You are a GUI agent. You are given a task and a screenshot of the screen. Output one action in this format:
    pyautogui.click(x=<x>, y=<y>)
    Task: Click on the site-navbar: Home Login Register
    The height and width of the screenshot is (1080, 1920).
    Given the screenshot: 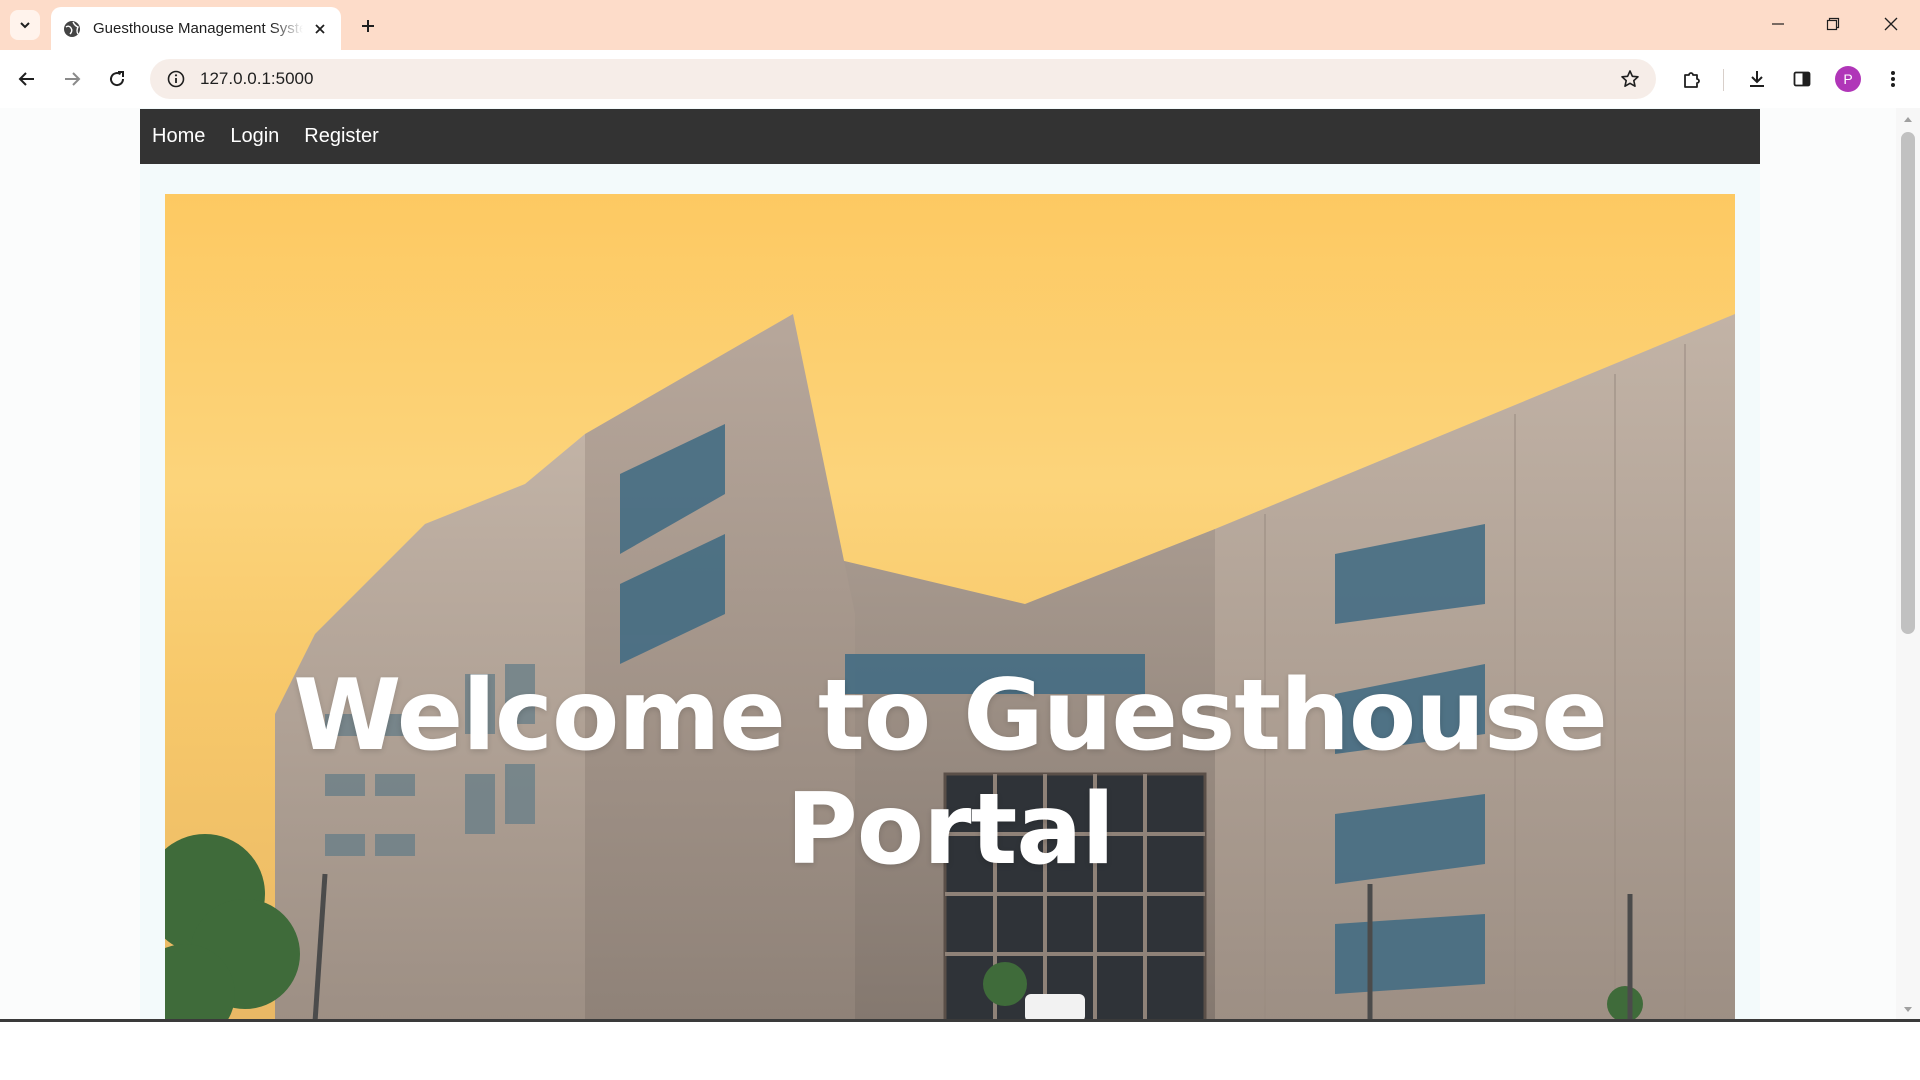 What is the action you would take?
    pyautogui.click(x=950, y=136)
    